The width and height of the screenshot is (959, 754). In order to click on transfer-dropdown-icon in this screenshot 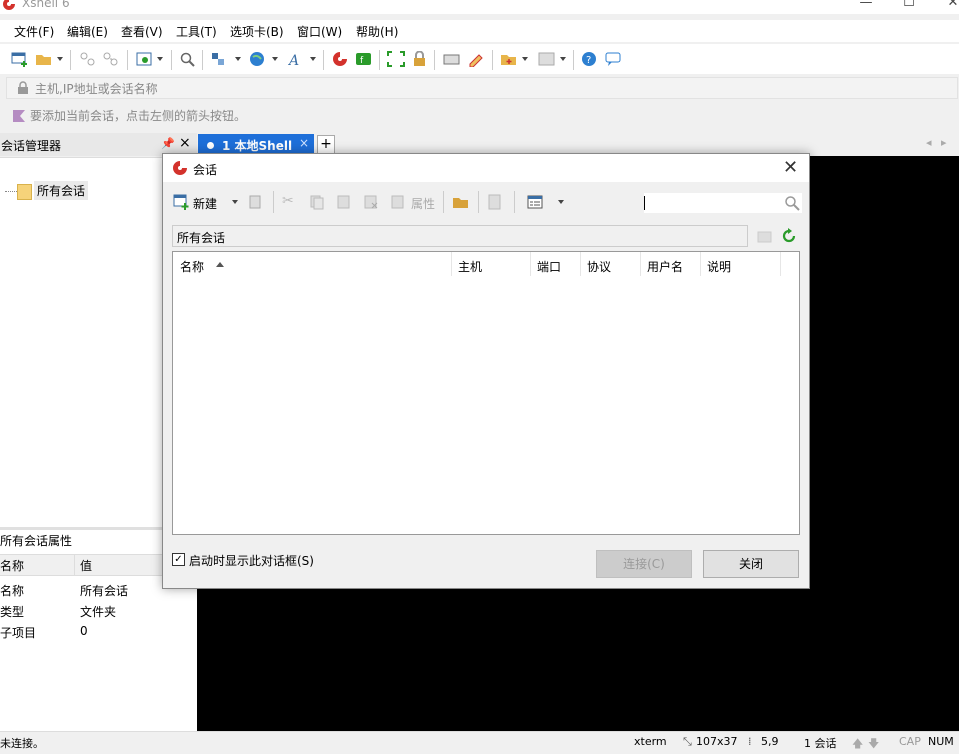, I will do `click(238, 59)`.